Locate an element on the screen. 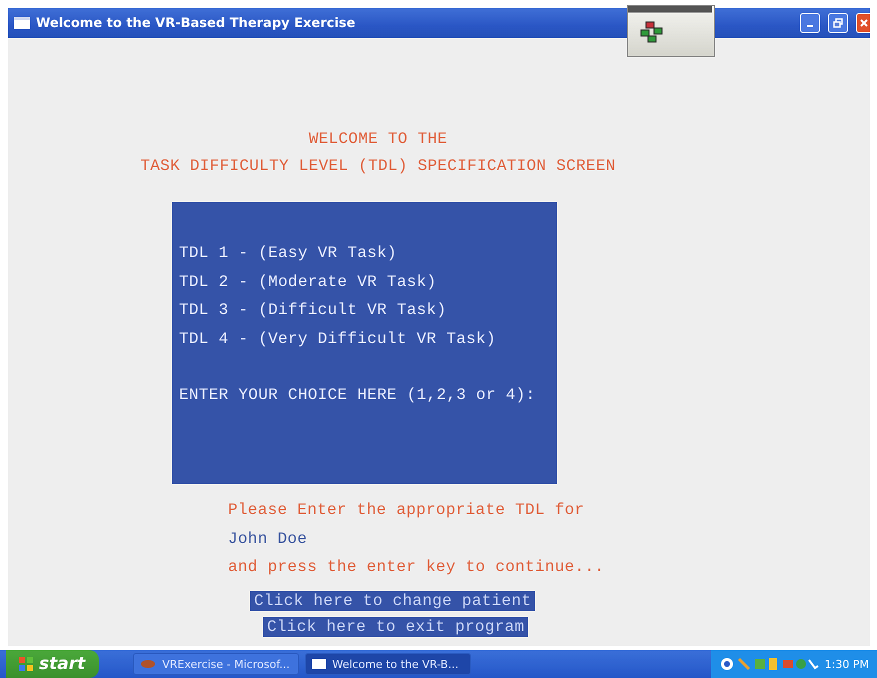 The height and width of the screenshot is (678, 877). close-button is located at coordinates (863, 23).